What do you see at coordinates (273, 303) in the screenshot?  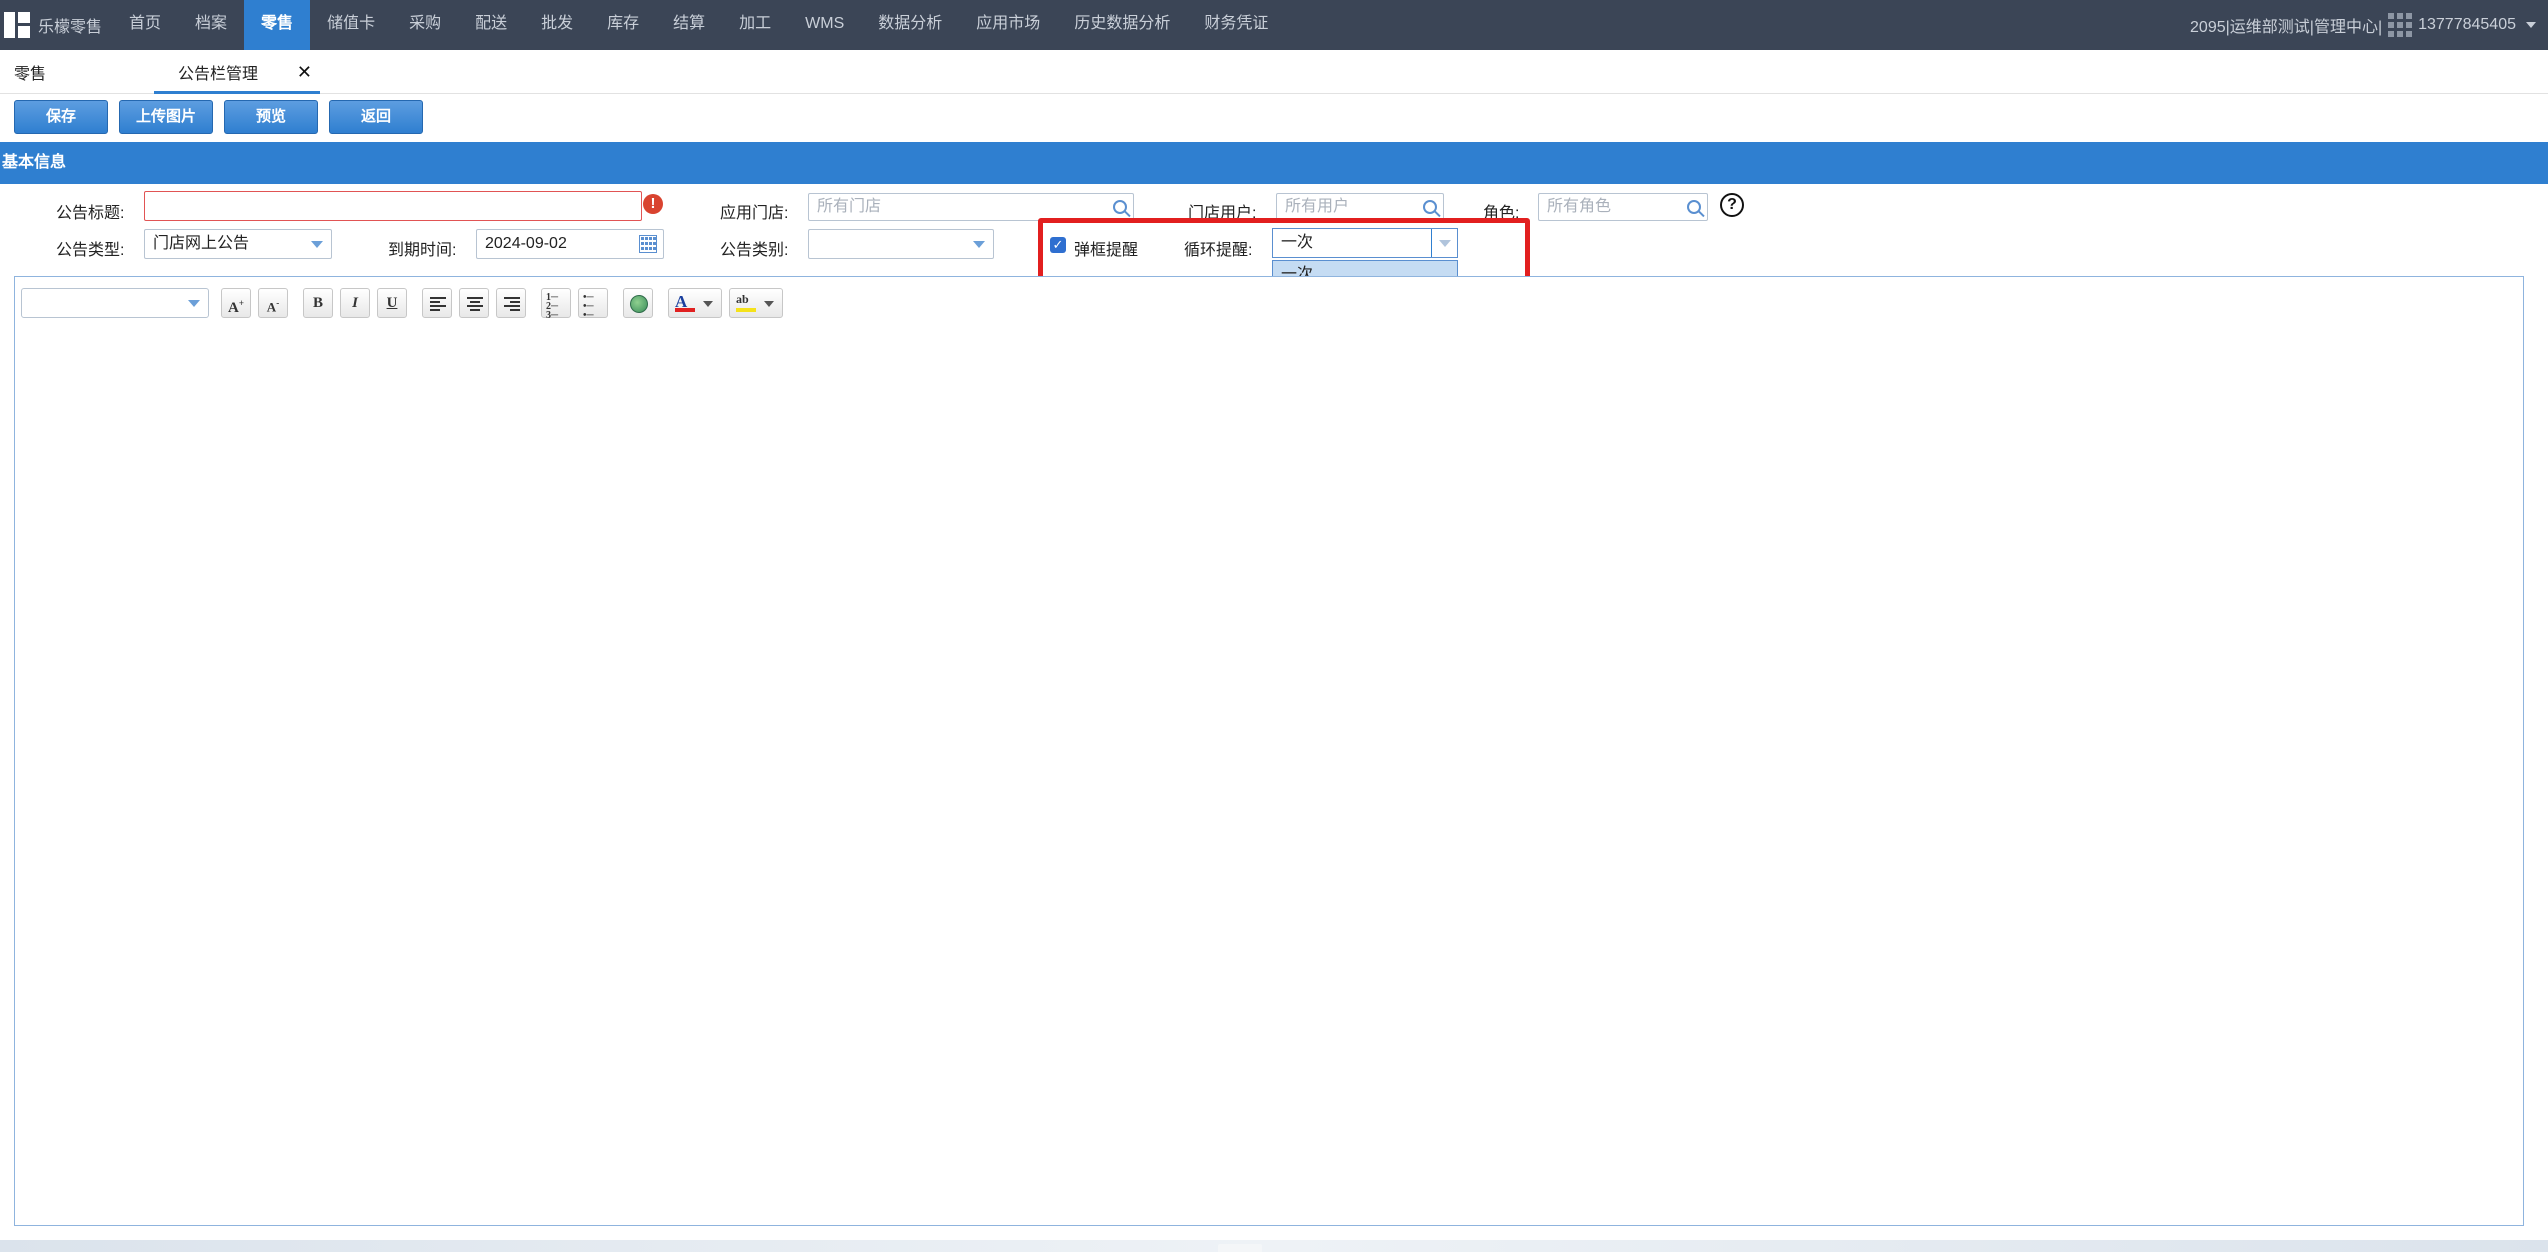 I see `decrease-font-icon: A-` at bounding box center [273, 303].